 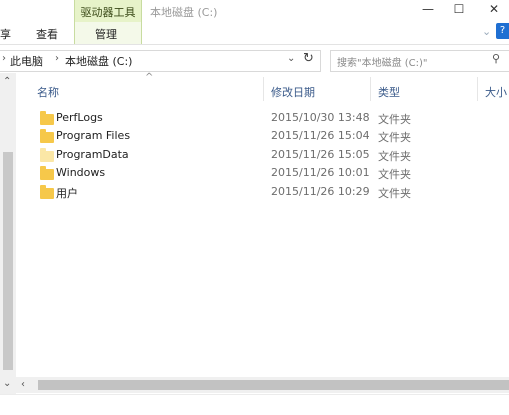 What do you see at coordinates (496, 58) in the screenshot?
I see `search-icon: ⚲` at bounding box center [496, 58].